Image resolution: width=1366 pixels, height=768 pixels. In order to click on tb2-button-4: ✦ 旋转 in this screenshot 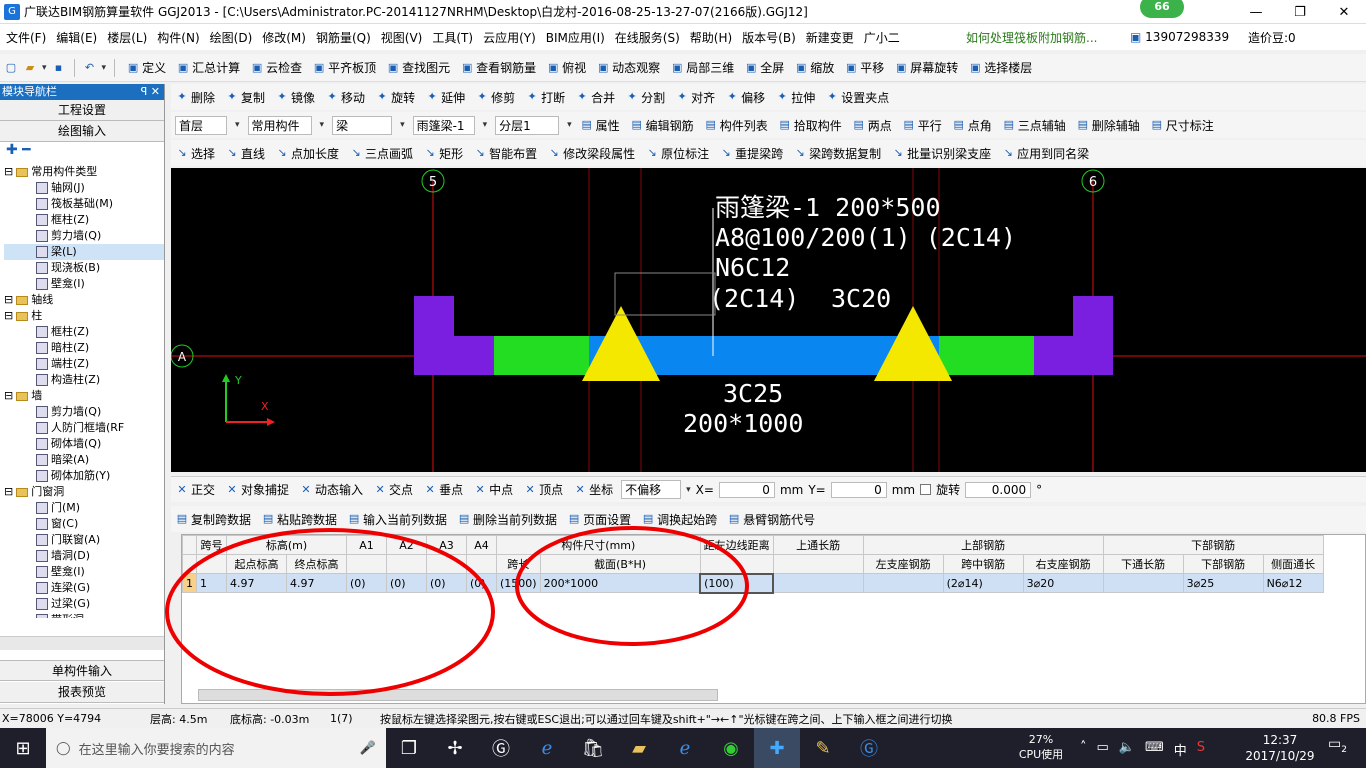, I will do `click(395, 97)`.